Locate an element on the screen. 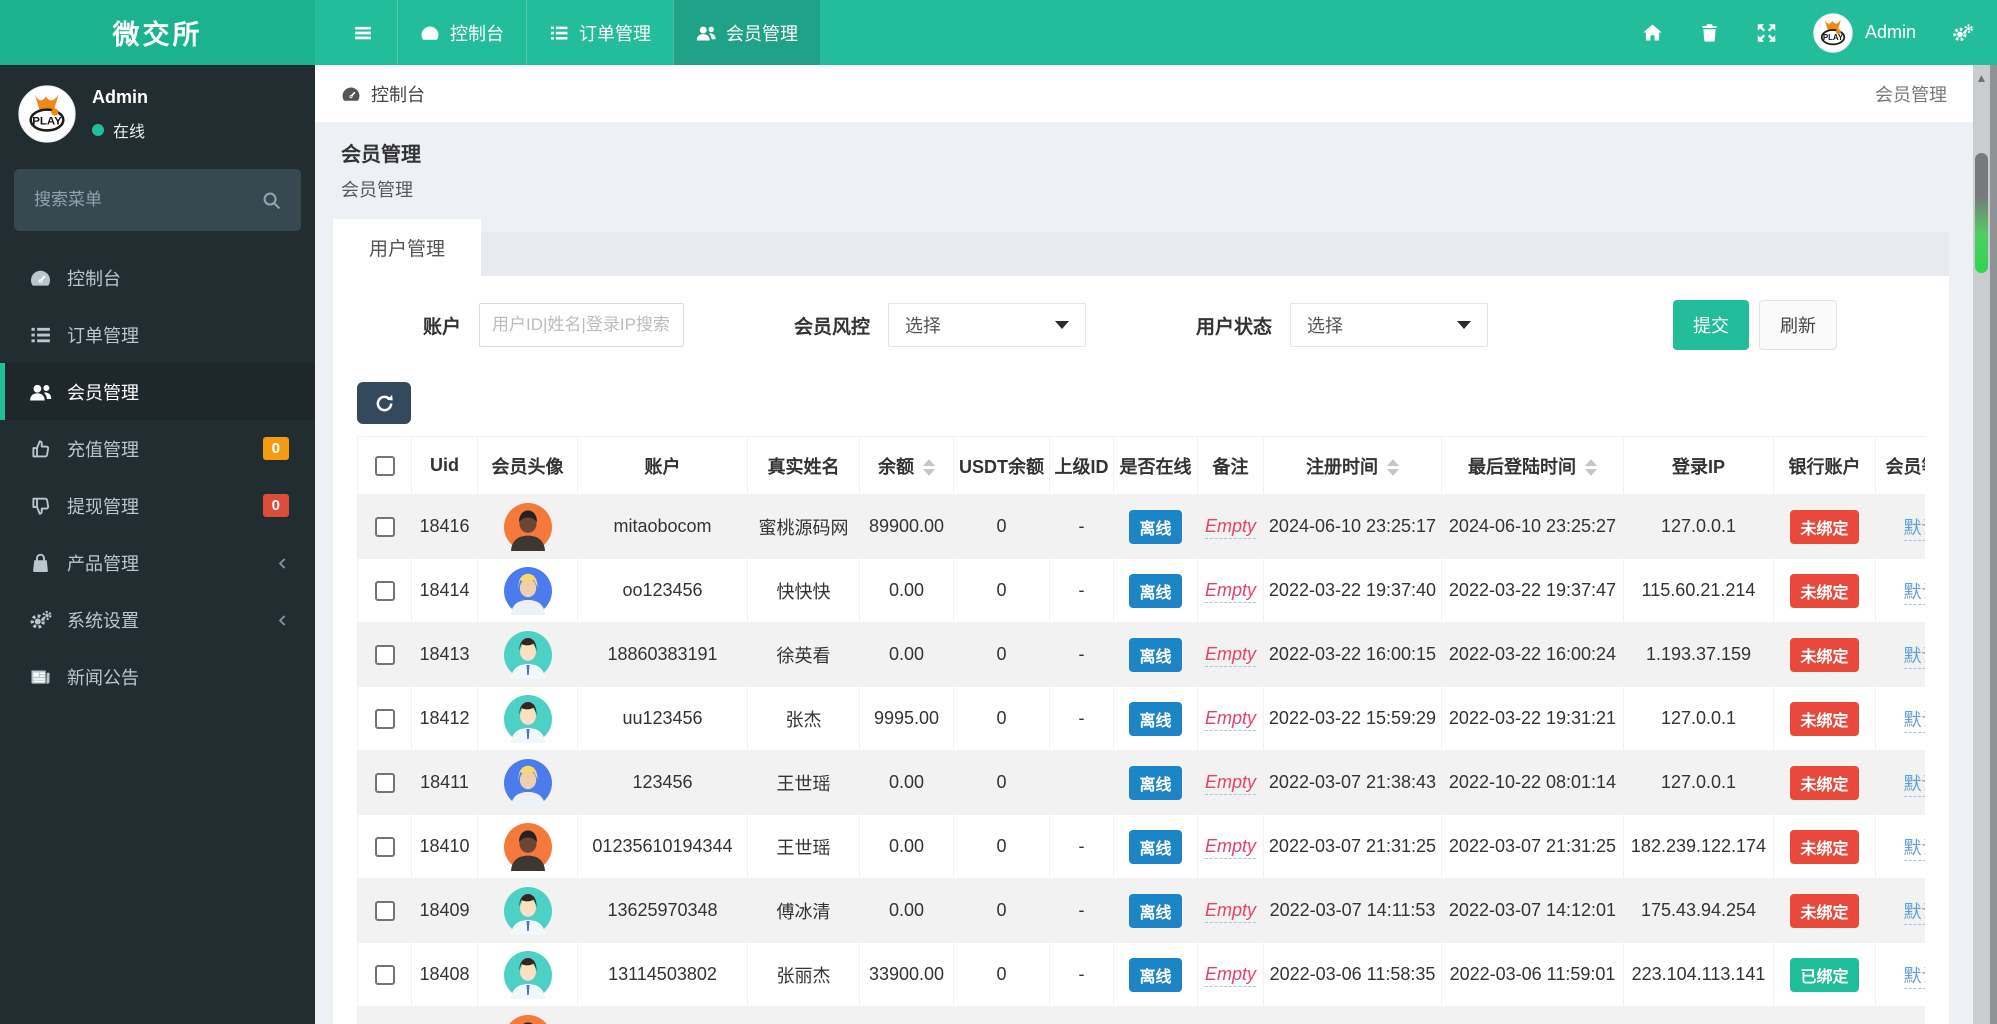  column-header: 余额 is located at coordinates (906, 465).